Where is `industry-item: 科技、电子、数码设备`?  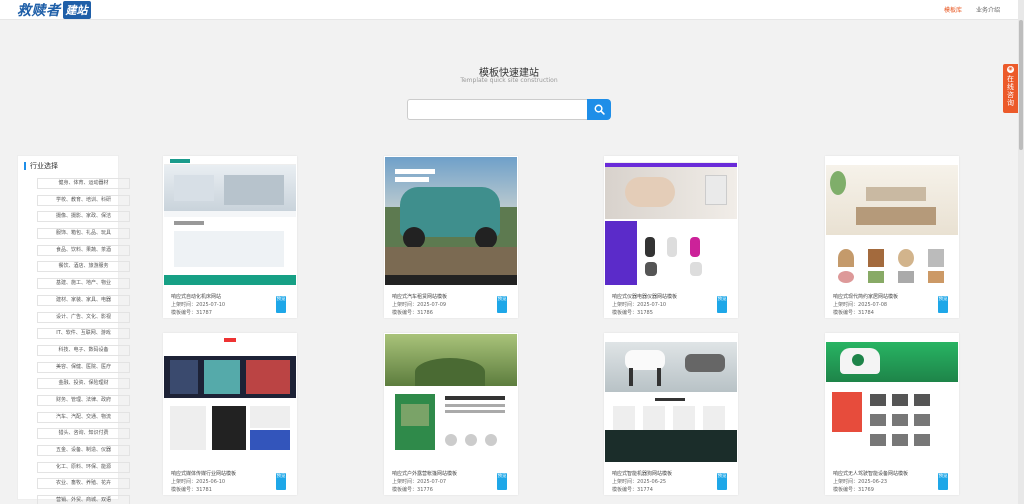 industry-item: 科技、电子、数码设备 is located at coordinates (83, 350).